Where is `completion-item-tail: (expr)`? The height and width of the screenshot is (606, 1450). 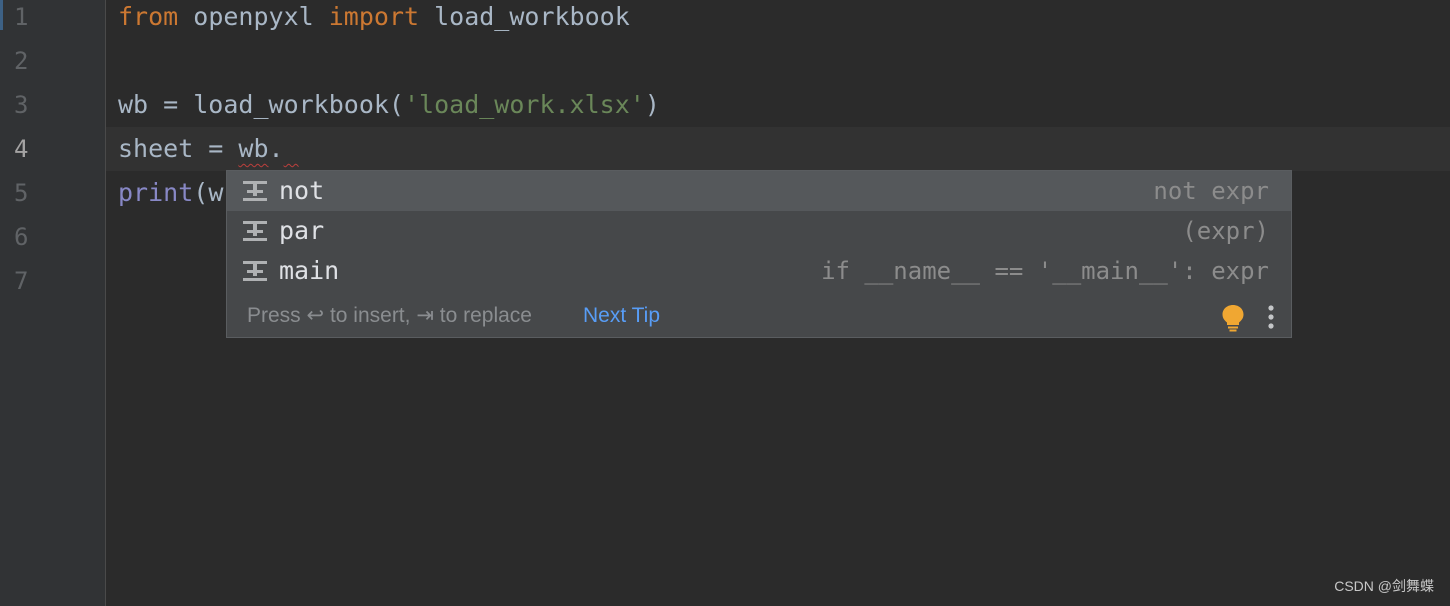 completion-item-tail: (expr) is located at coordinates (1225, 231).